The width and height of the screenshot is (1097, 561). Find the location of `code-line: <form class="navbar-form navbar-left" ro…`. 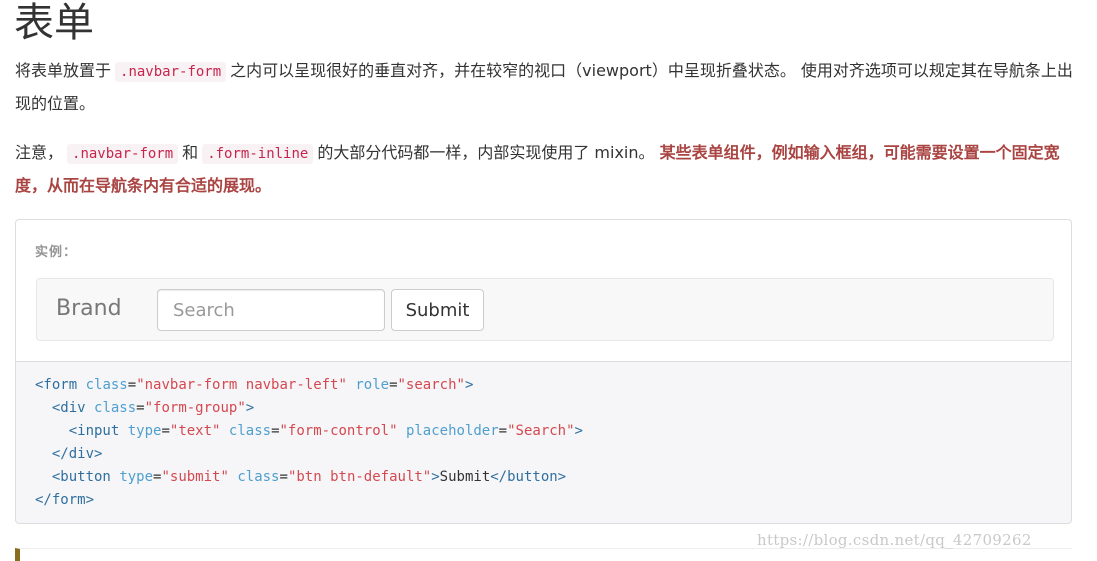

code-line: <form class="navbar-form navbar-left" ro… is located at coordinates (254, 385).